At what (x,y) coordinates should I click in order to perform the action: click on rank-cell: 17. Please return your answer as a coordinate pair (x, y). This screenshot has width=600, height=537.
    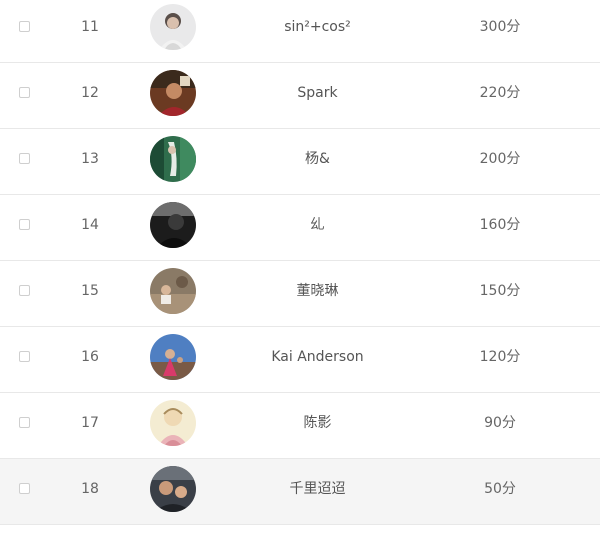
    Looking at the image, I should click on (90, 423).